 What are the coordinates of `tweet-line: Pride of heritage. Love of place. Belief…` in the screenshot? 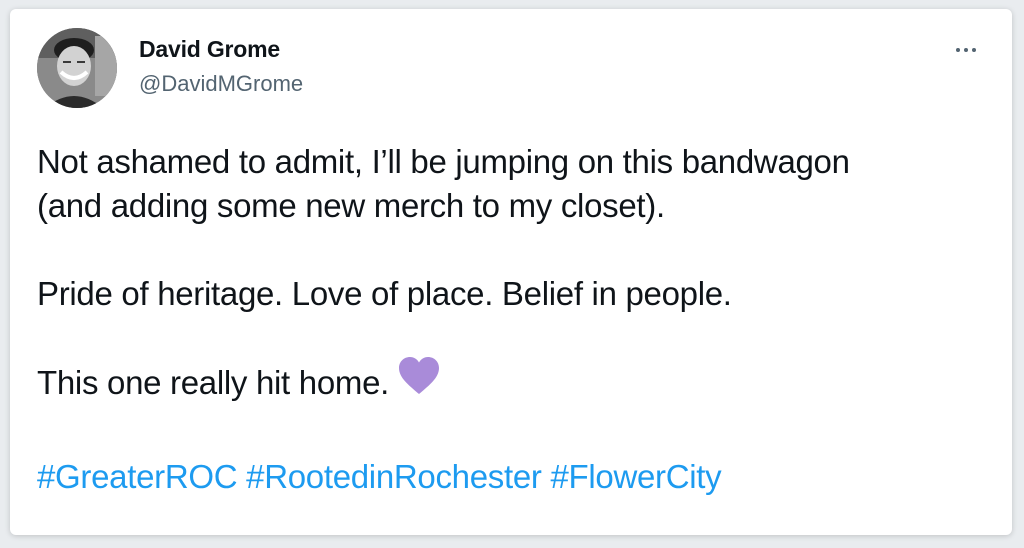 It's located at (384, 293).